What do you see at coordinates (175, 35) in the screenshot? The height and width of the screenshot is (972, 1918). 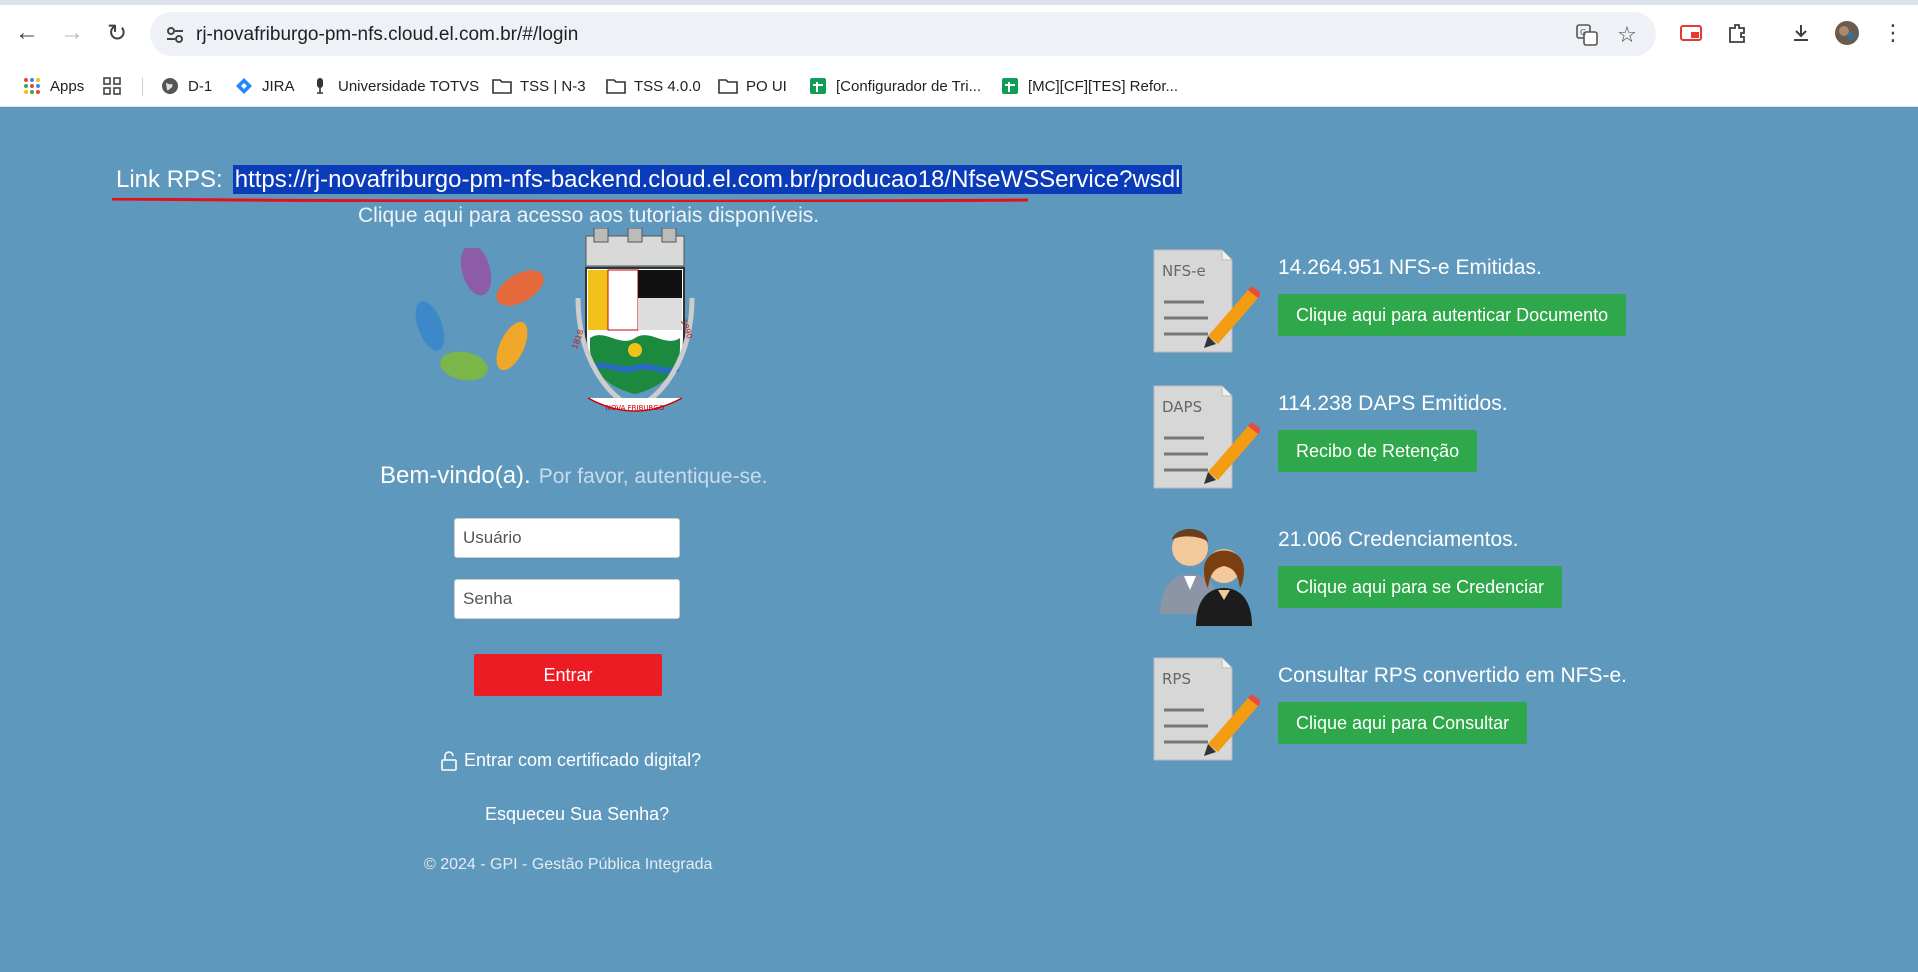 I see `site-settings-icon` at bounding box center [175, 35].